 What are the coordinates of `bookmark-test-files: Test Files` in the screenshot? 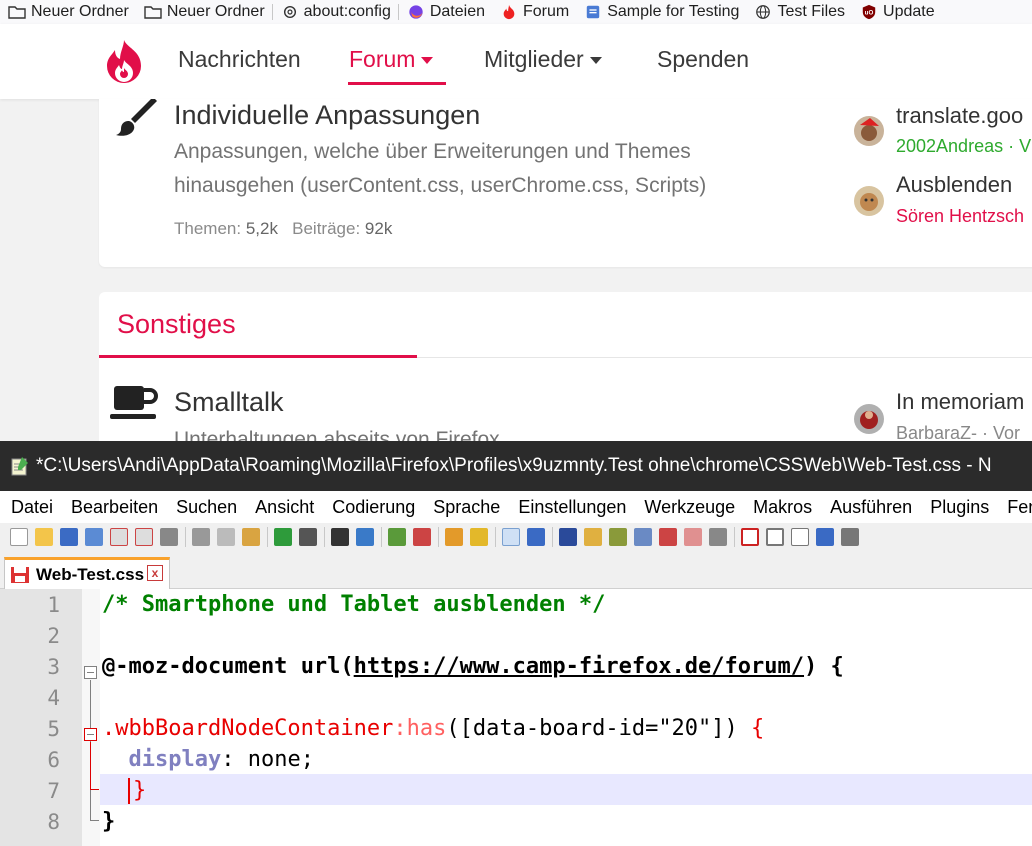 It's located at (799, 12).